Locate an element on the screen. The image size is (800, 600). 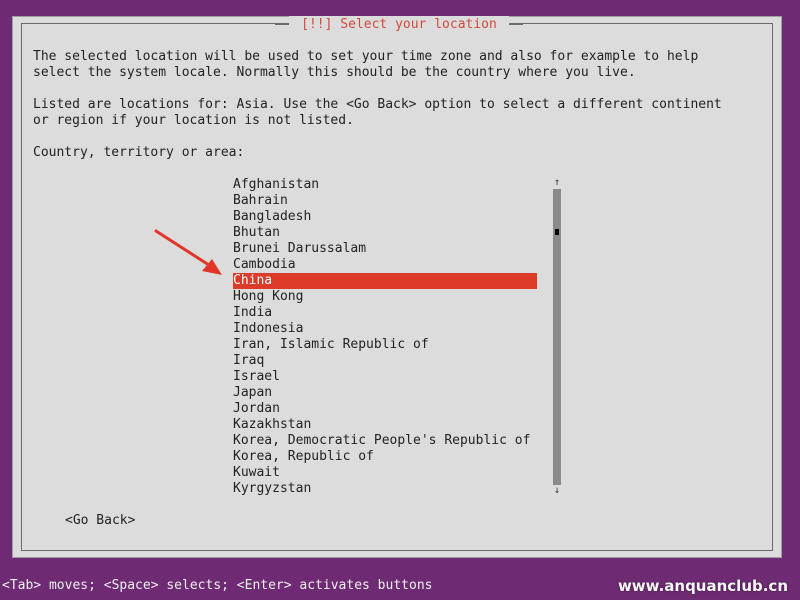
list-item-jordan: Jordan is located at coordinates (385, 409).